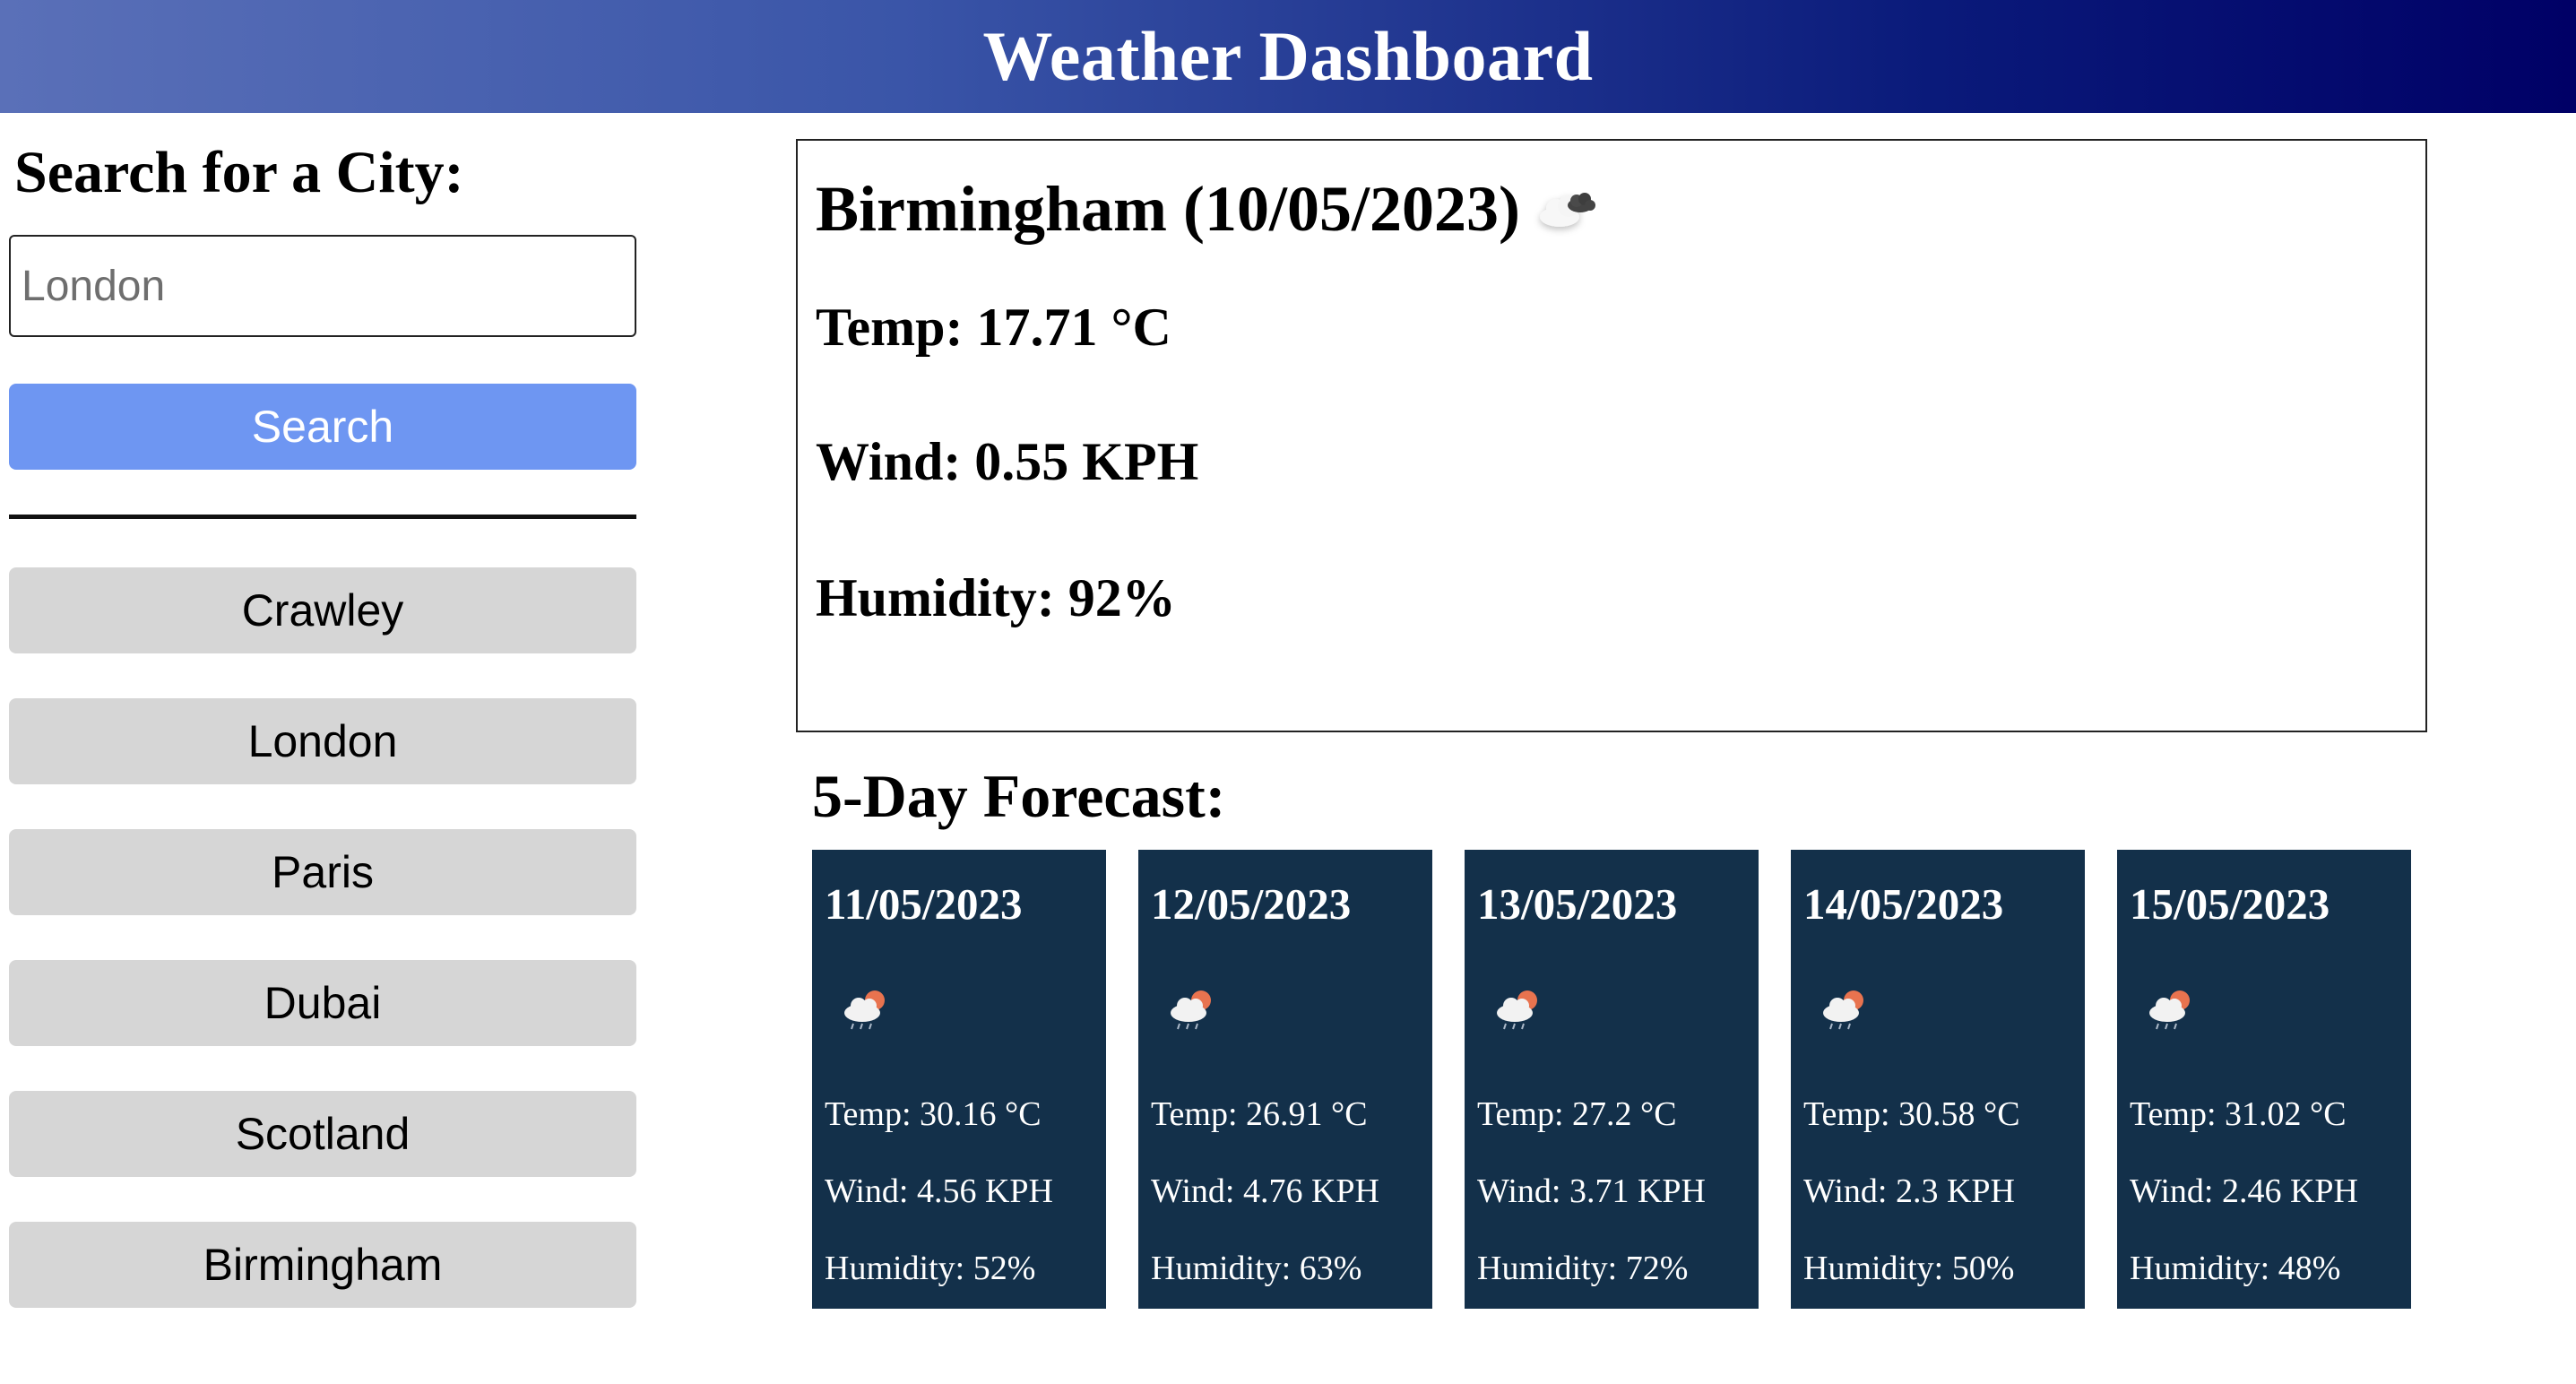  What do you see at coordinates (322, 517) in the screenshot?
I see `sidebar-divider` at bounding box center [322, 517].